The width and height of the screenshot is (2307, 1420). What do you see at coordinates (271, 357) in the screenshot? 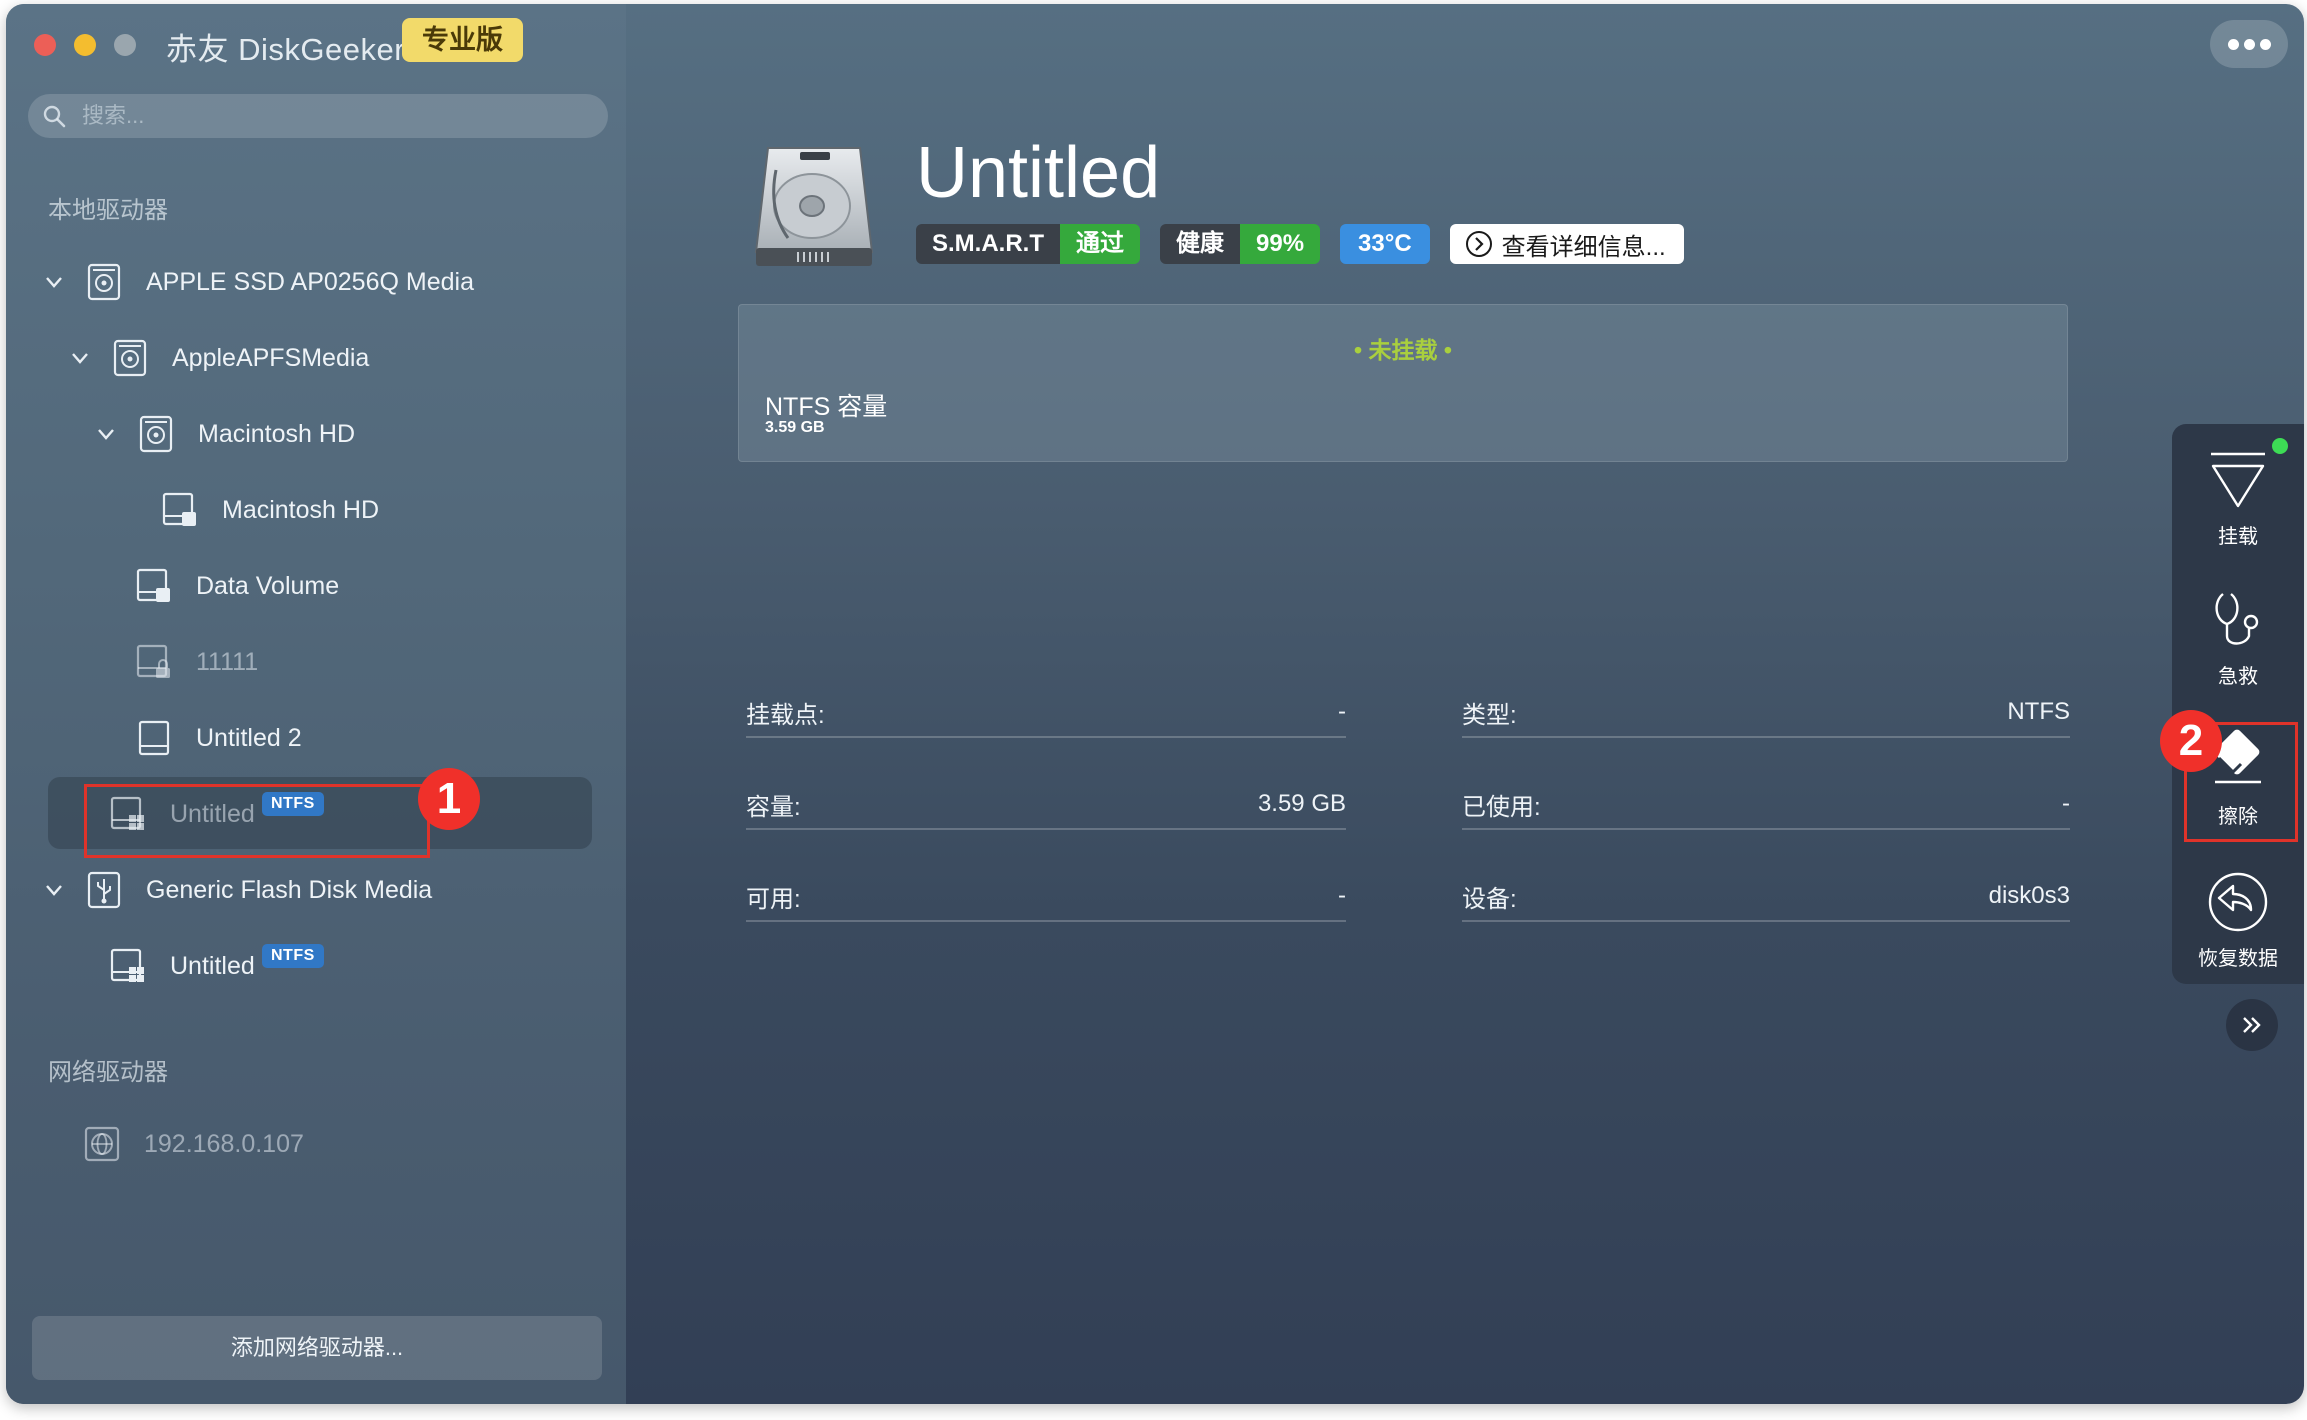
I see `sidebar-item-label: AppleAPFSMedia` at bounding box center [271, 357].